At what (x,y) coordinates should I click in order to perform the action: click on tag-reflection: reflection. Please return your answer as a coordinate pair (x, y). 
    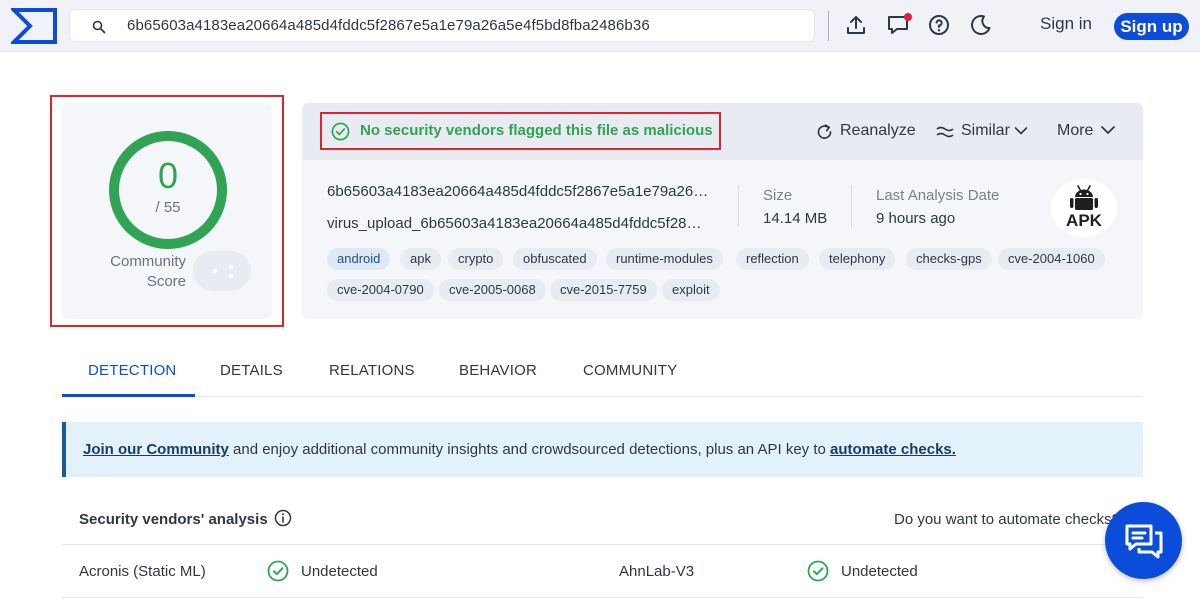
    Looking at the image, I should click on (772, 259).